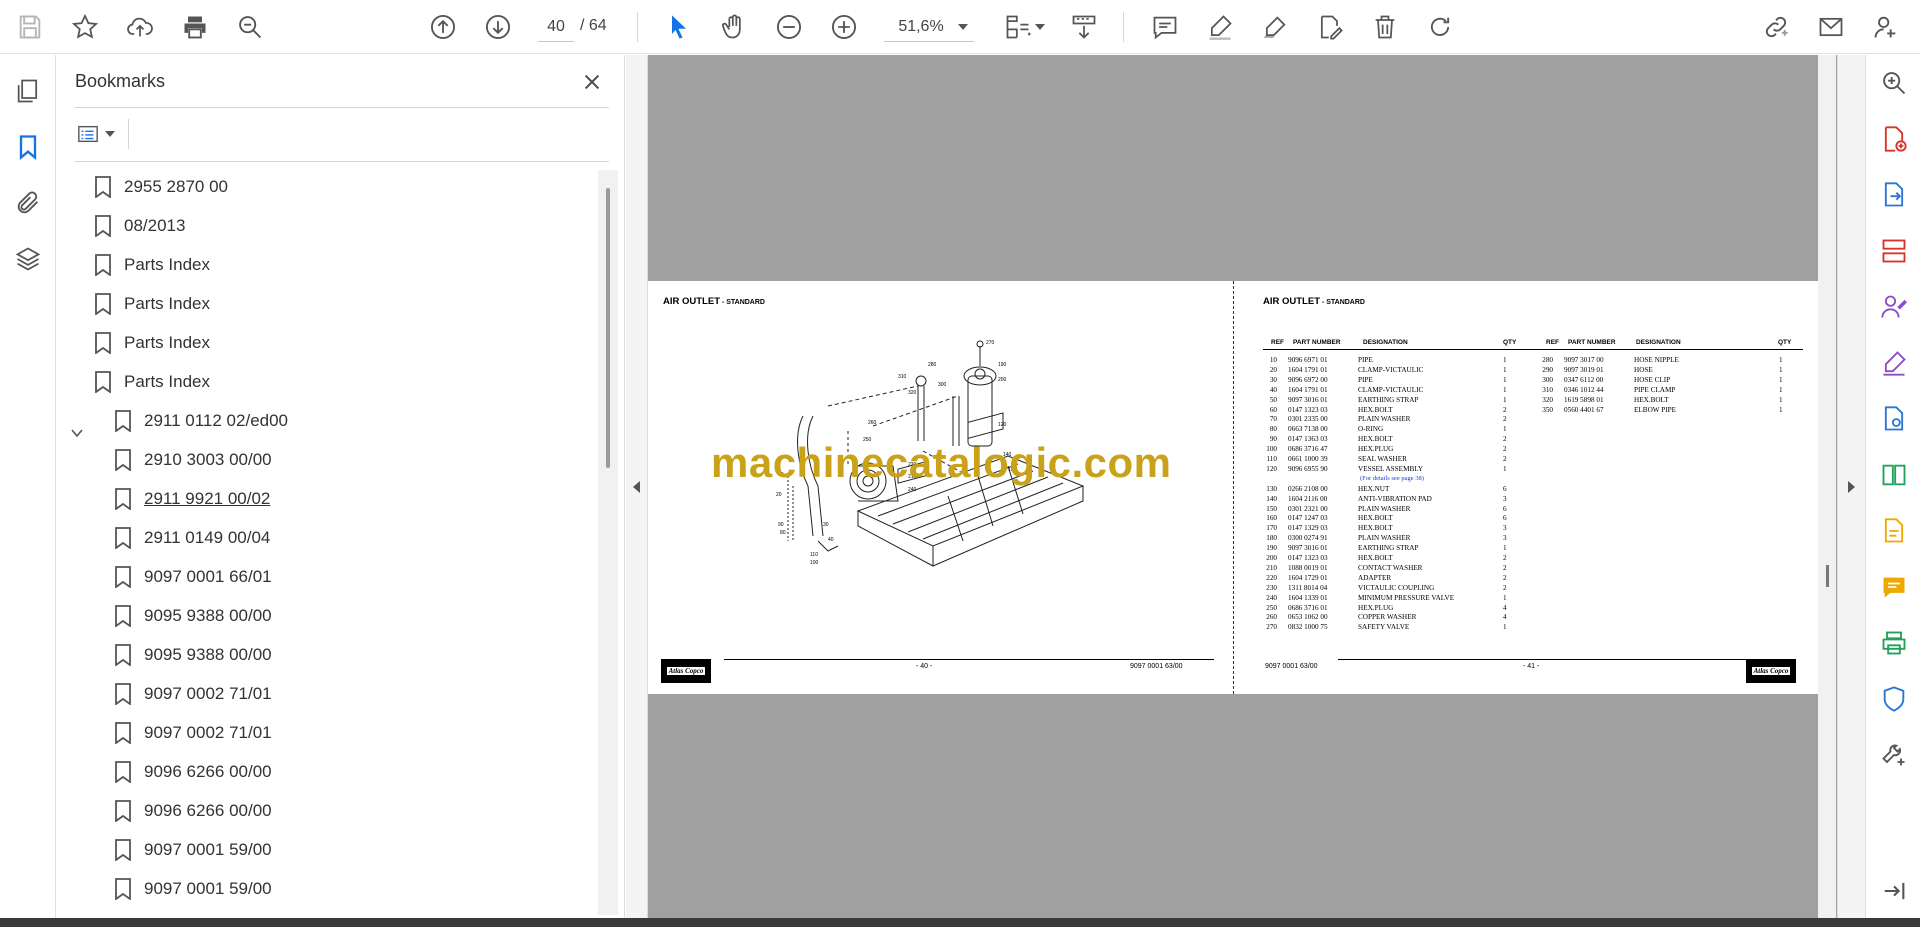 The width and height of the screenshot is (1920, 927). I want to click on right-page-title: AIR OUTLET - STANDARD, so click(1314, 301).